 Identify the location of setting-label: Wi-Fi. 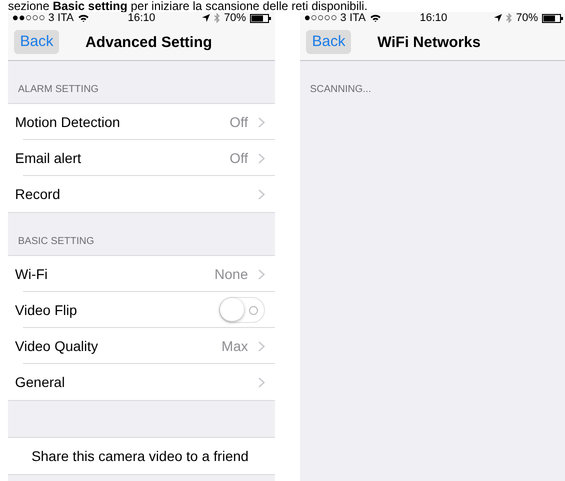
(32, 274).